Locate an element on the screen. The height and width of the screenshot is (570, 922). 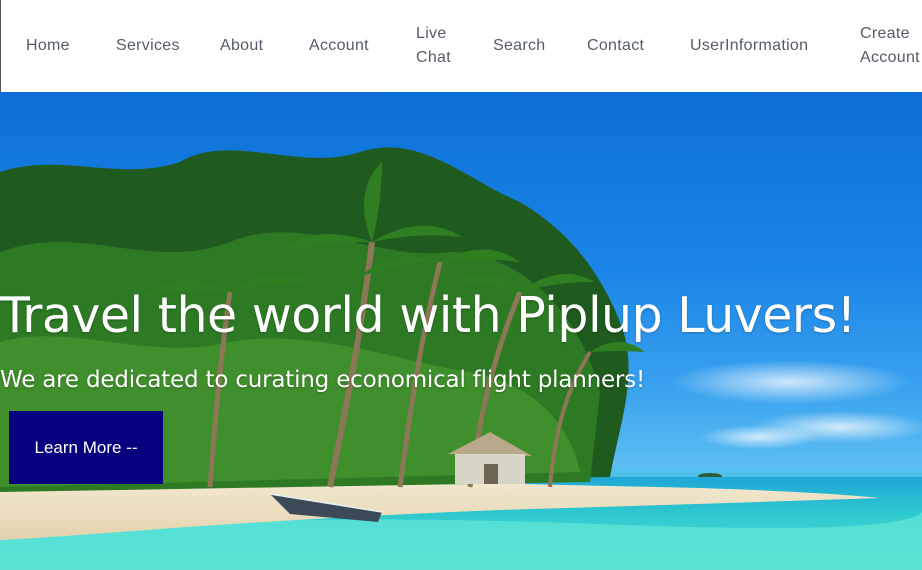
nav-link-about: About is located at coordinates (241, 46).